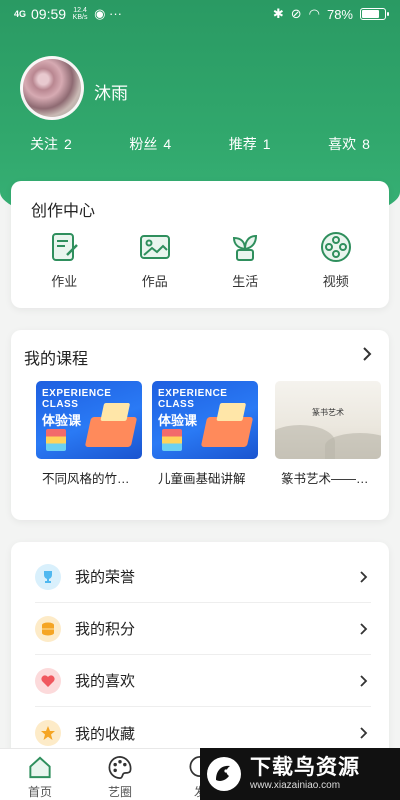 The width and height of the screenshot is (400, 800). I want to click on menu-item-points: 我的积分, so click(203, 629).